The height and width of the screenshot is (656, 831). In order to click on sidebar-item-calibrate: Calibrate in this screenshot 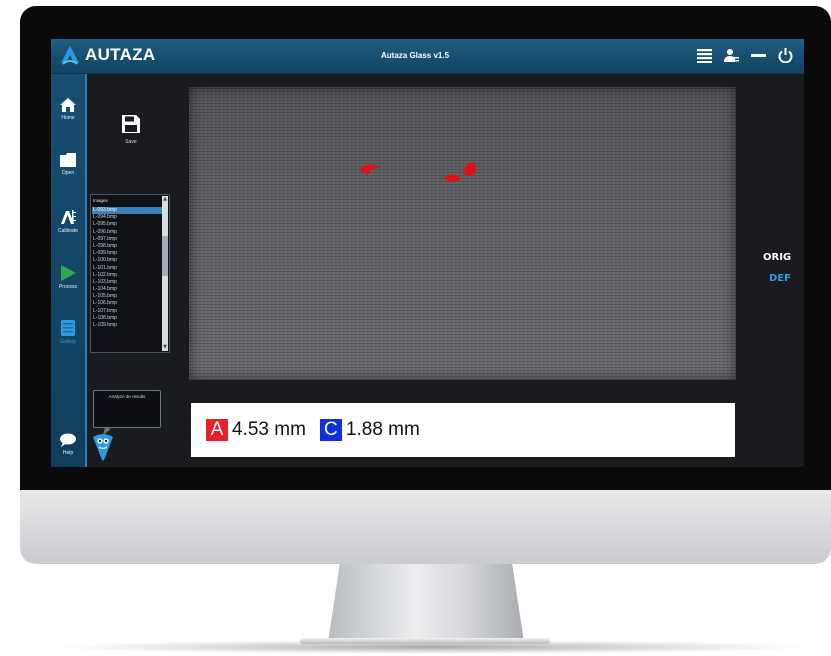, I will do `click(68, 227)`.